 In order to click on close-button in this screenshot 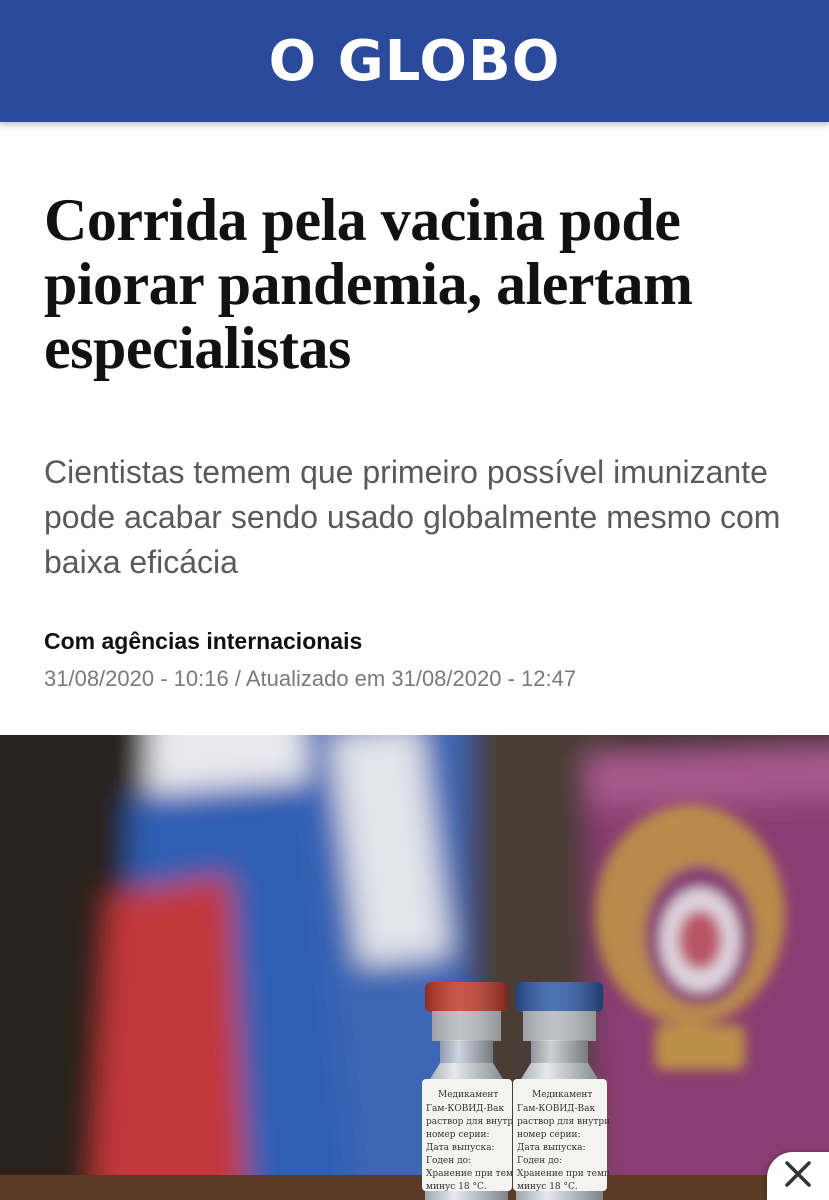, I will do `click(798, 1176)`.